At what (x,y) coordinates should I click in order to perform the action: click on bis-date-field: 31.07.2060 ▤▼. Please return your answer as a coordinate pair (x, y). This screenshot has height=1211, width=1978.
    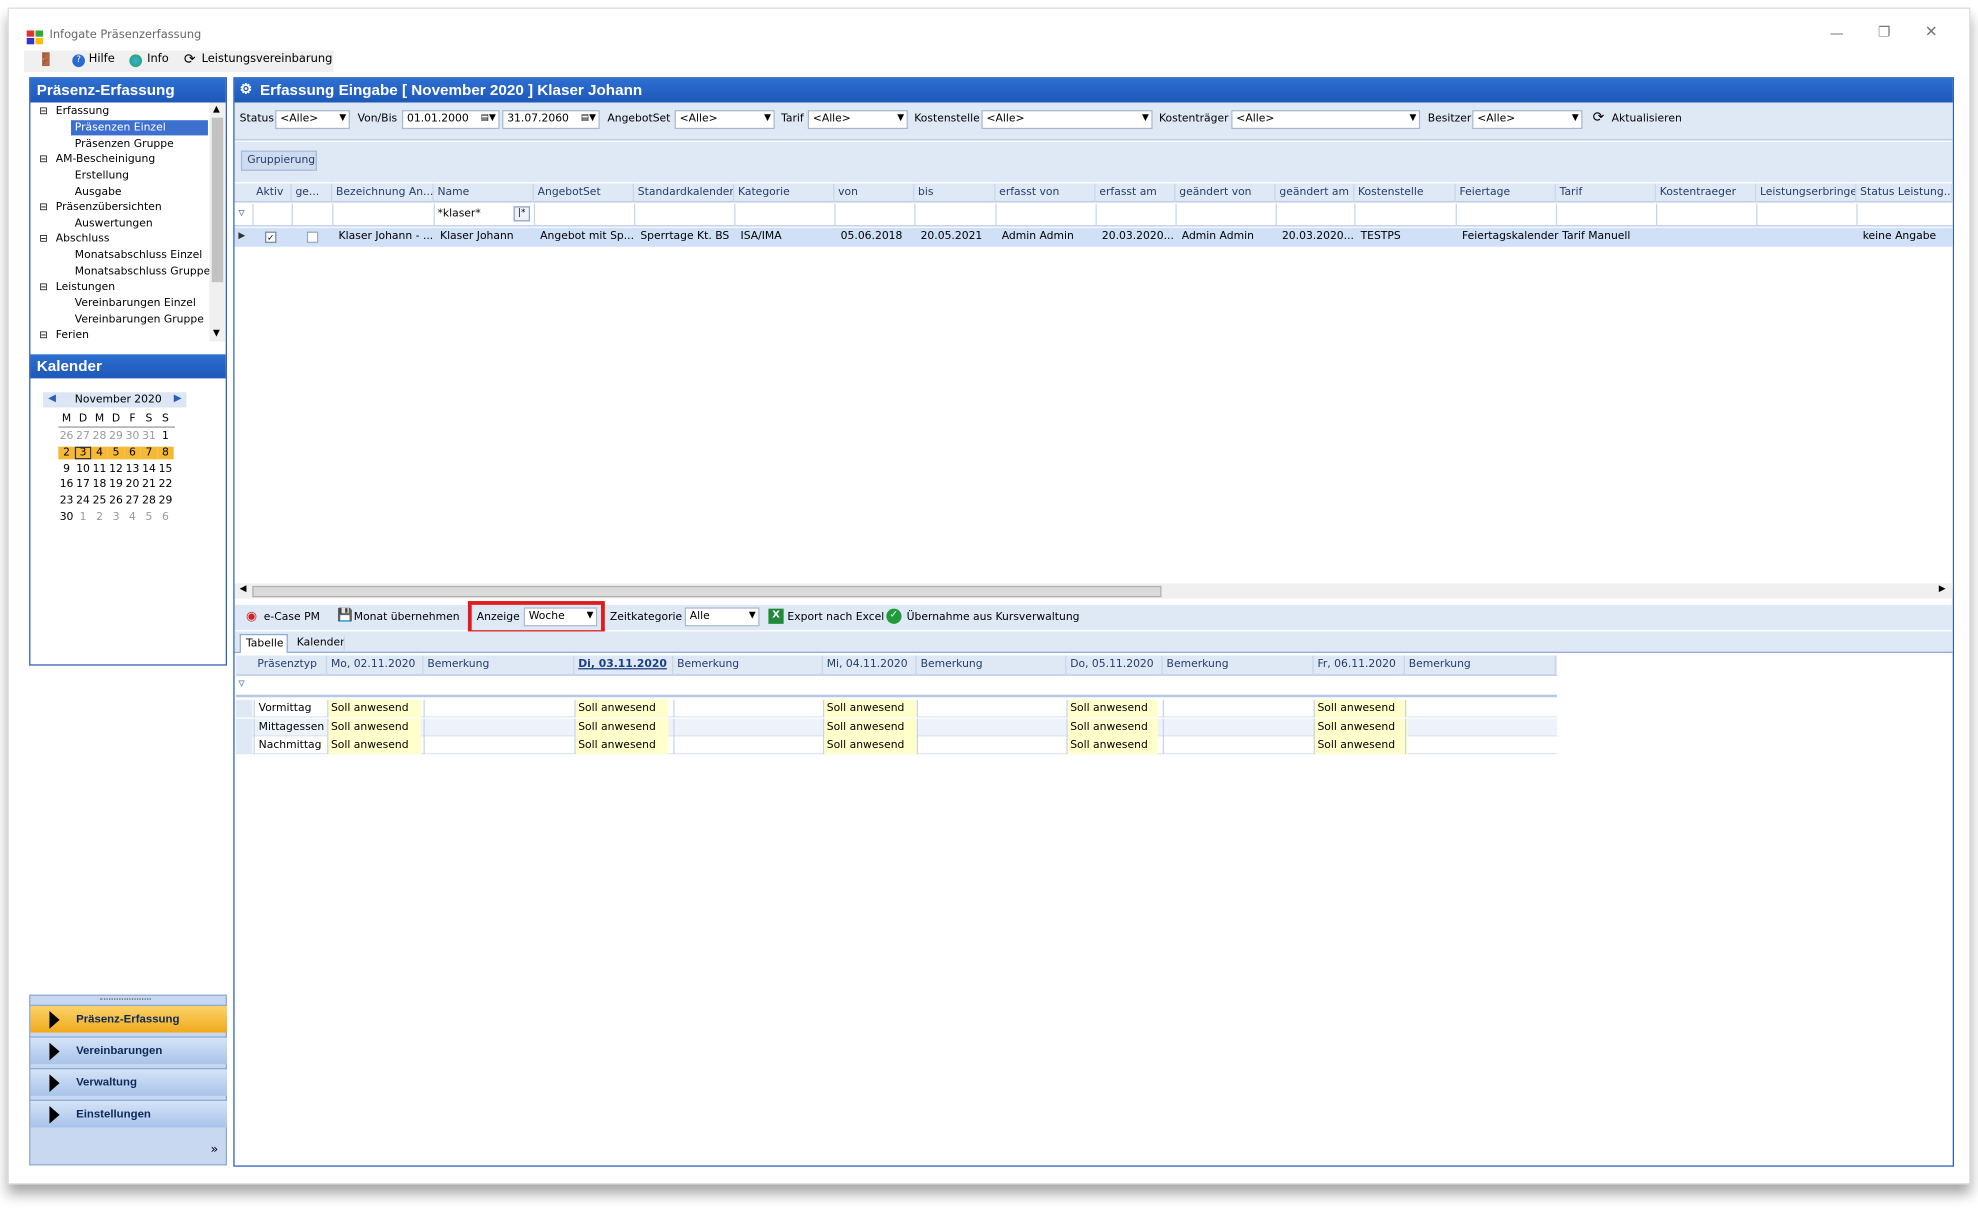
    Looking at the image, I should click on (551, 120).